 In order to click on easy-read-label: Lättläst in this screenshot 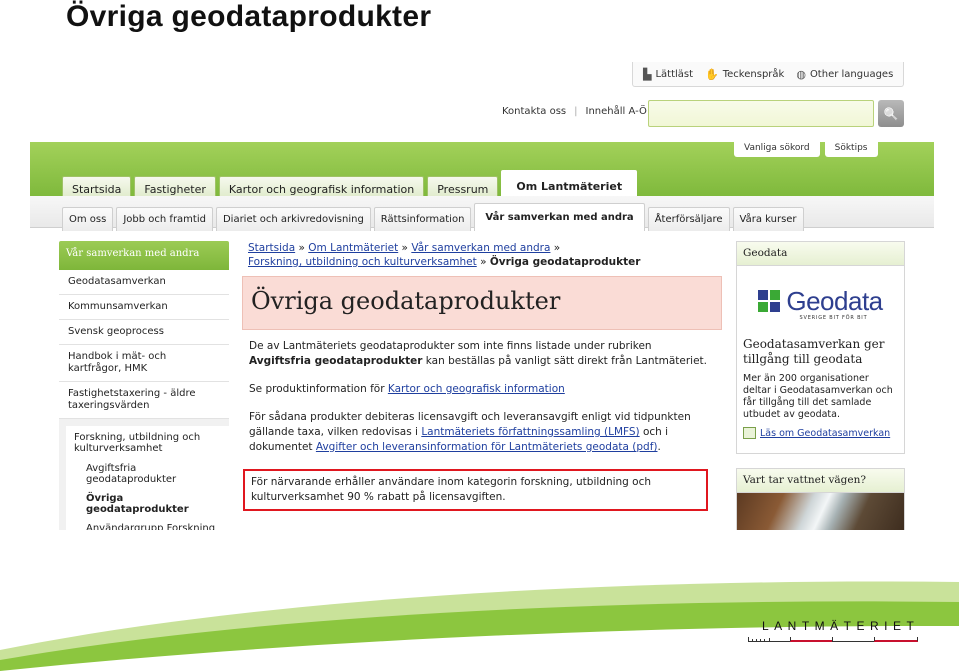, I will do `click(674, 74)`.